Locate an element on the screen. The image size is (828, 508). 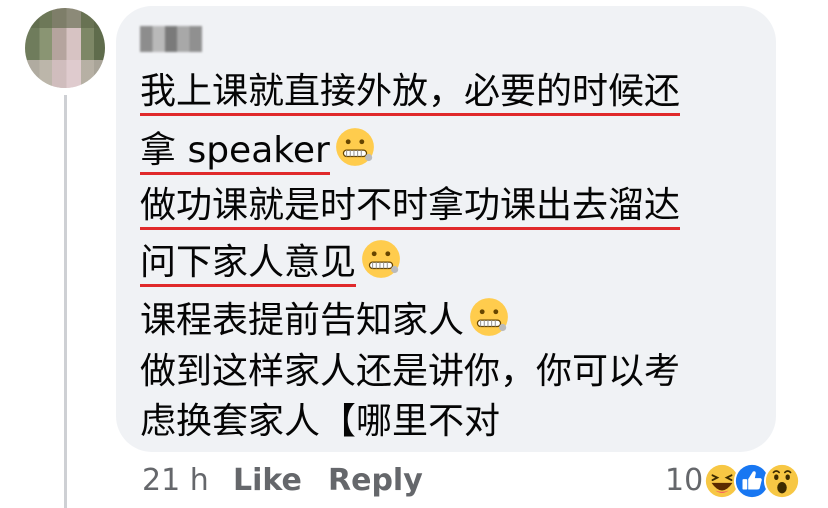
wow-reaction-icon is located at coordinates (782, 481).